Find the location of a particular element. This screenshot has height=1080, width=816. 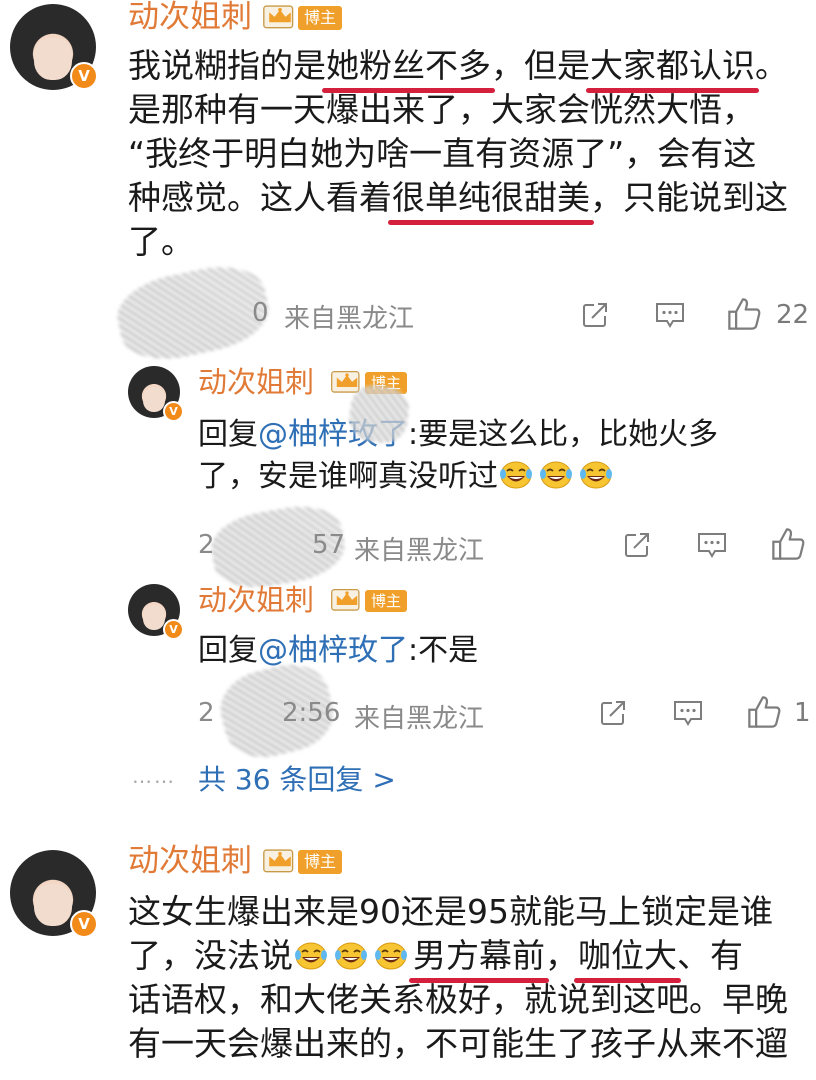

mention-link: @柚梓玫了 is located at coordinates (333, 650).